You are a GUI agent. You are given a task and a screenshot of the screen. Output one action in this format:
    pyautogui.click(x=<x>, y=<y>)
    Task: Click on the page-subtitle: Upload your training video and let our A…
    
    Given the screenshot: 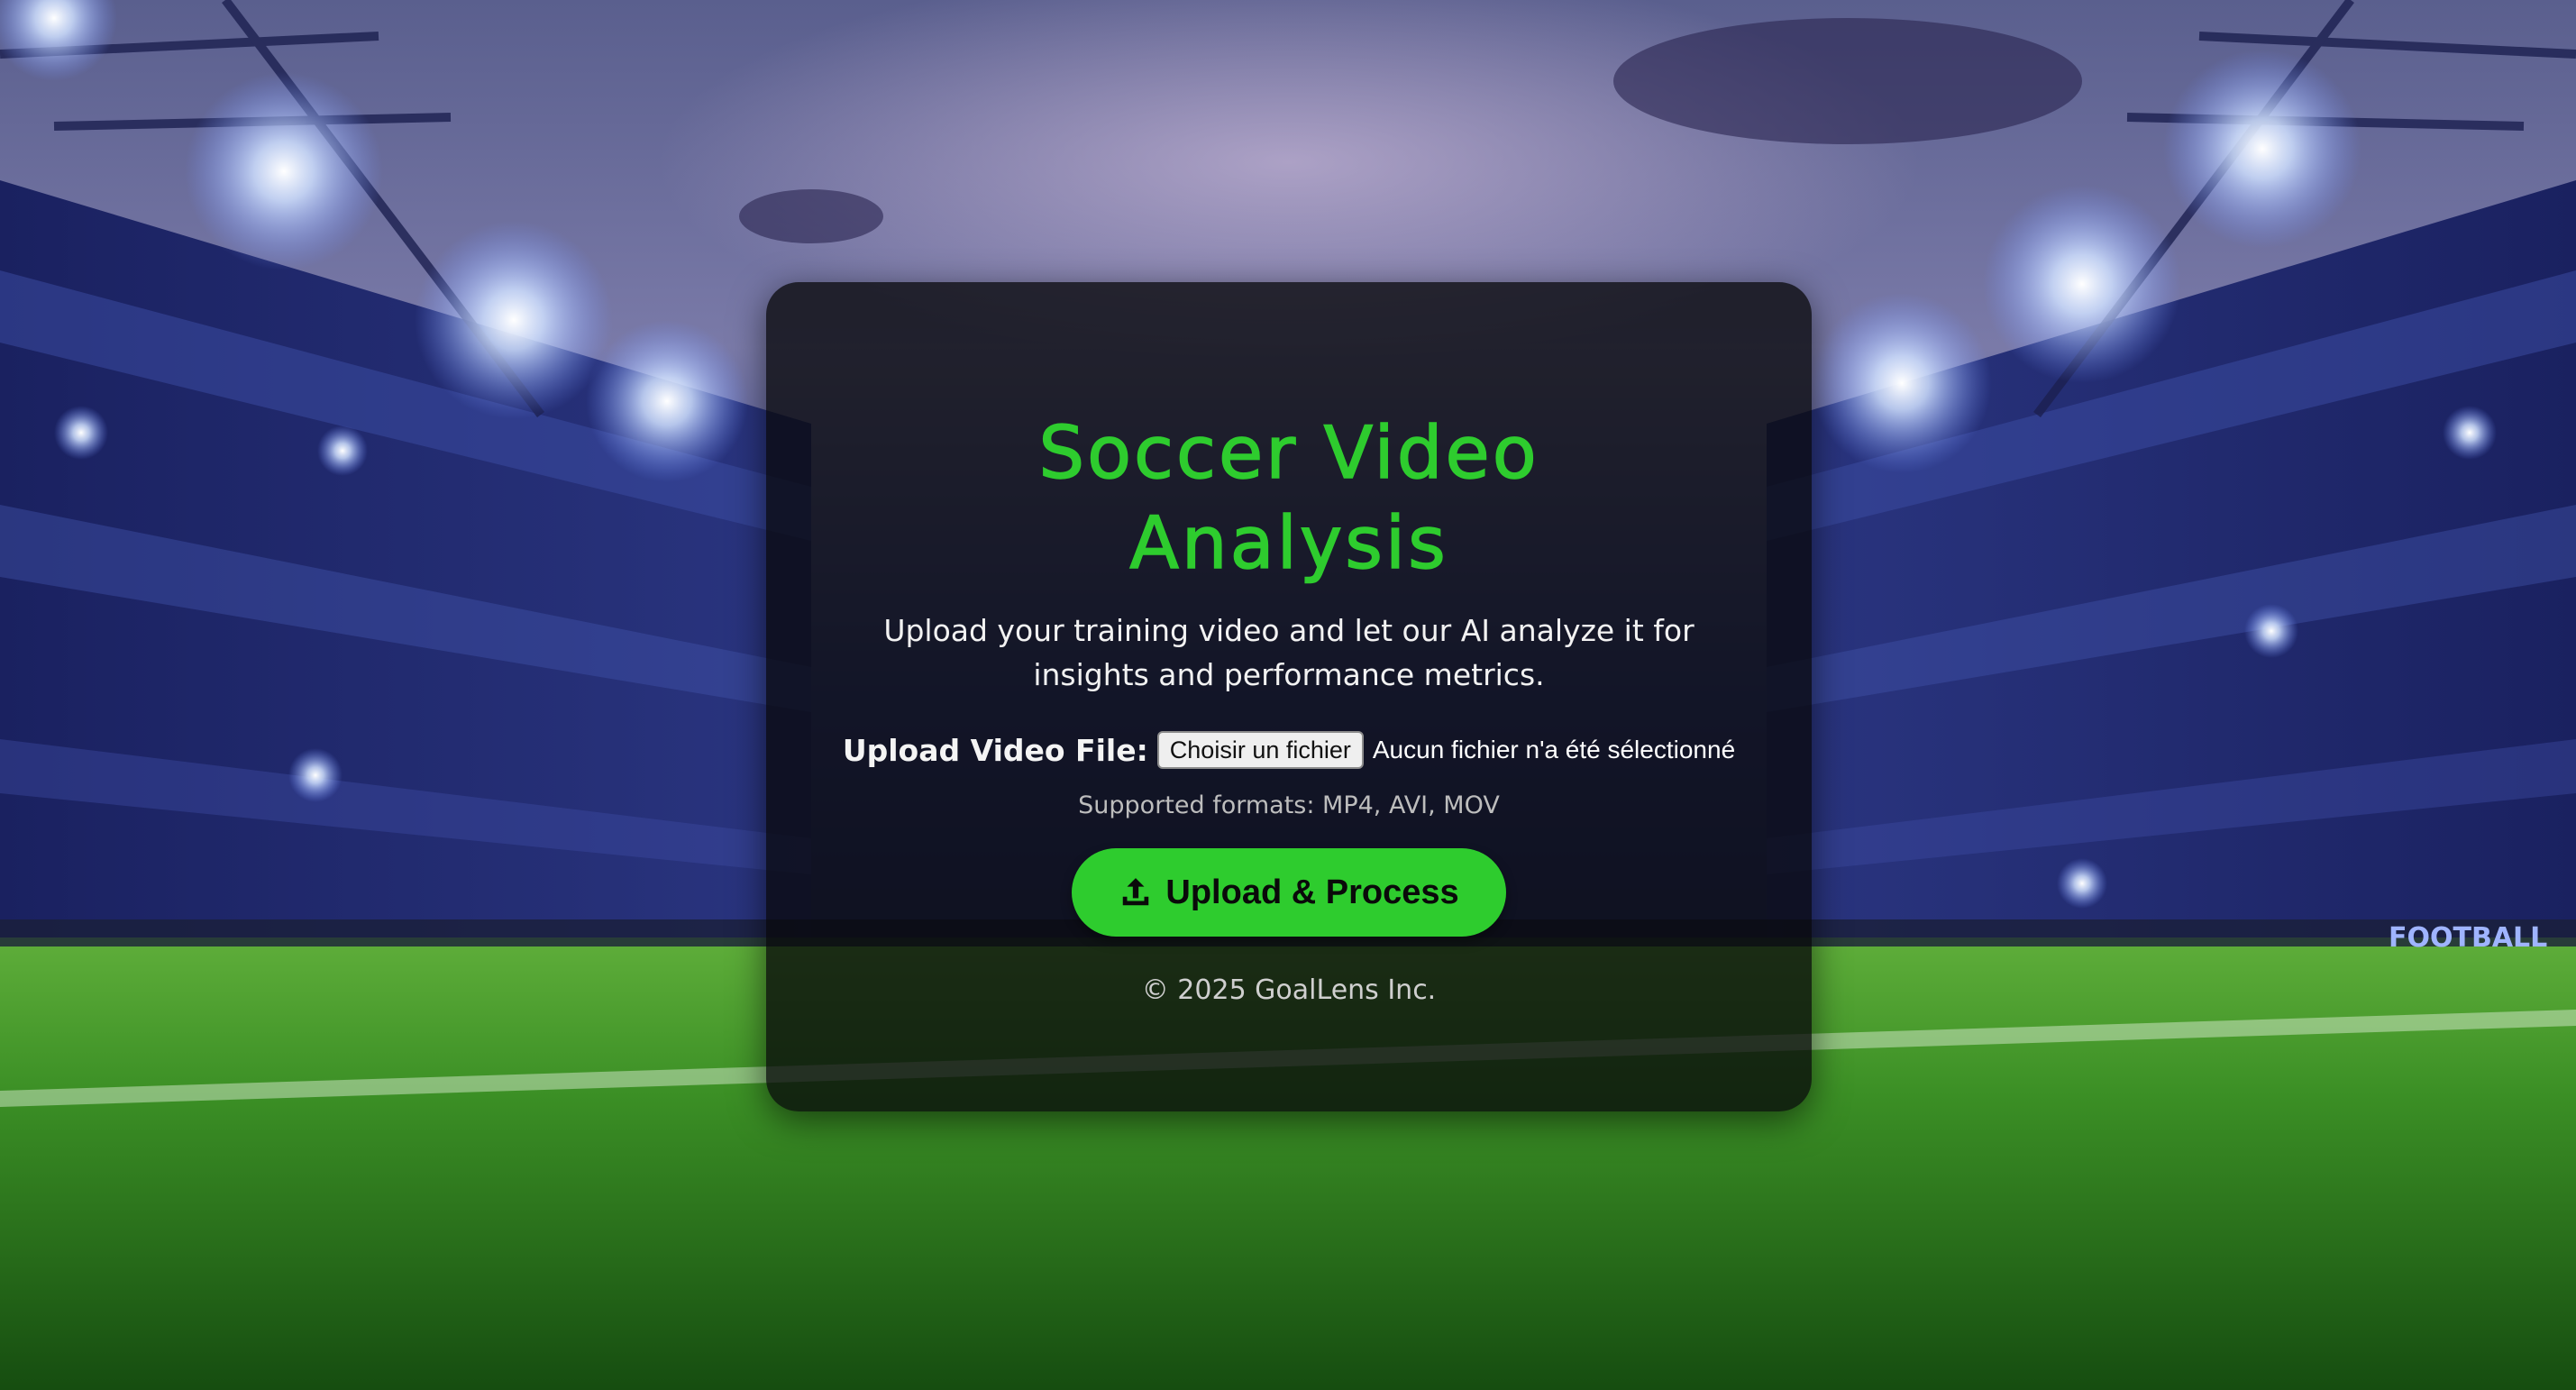 What is the action you would take?
    pyautogui.click(x=1288, y=652)
    